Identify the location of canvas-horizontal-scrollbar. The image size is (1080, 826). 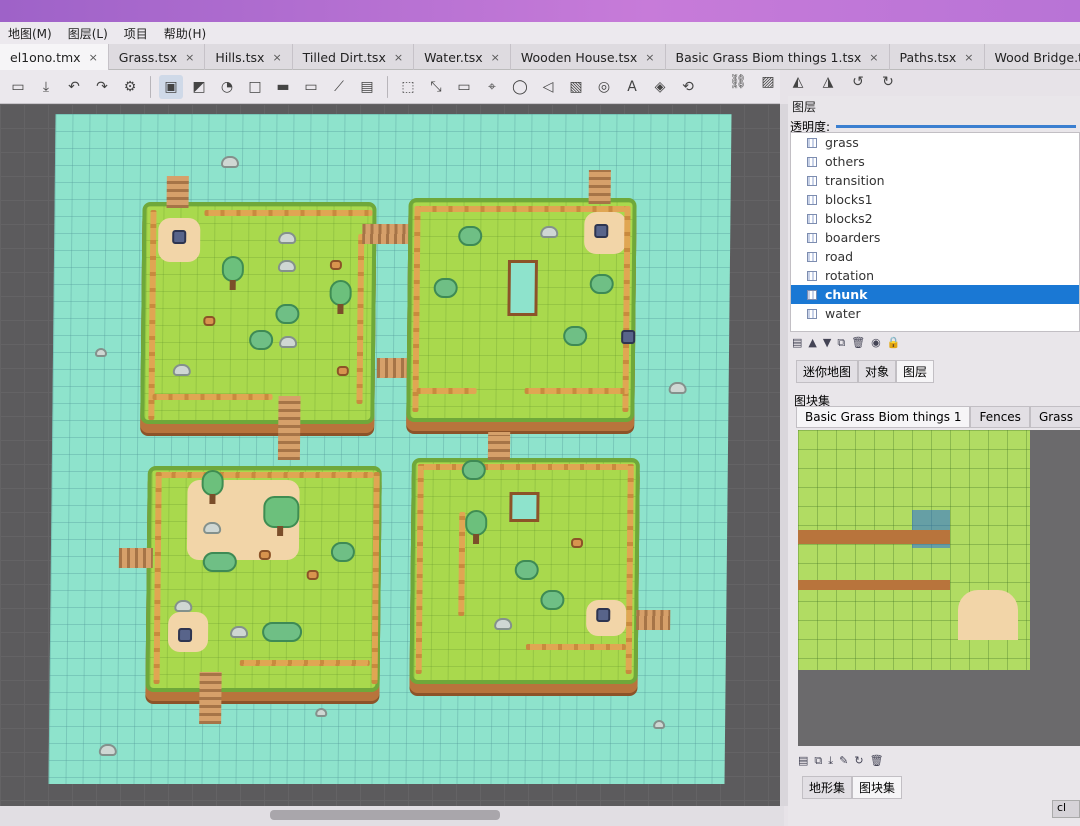
(392, 816).